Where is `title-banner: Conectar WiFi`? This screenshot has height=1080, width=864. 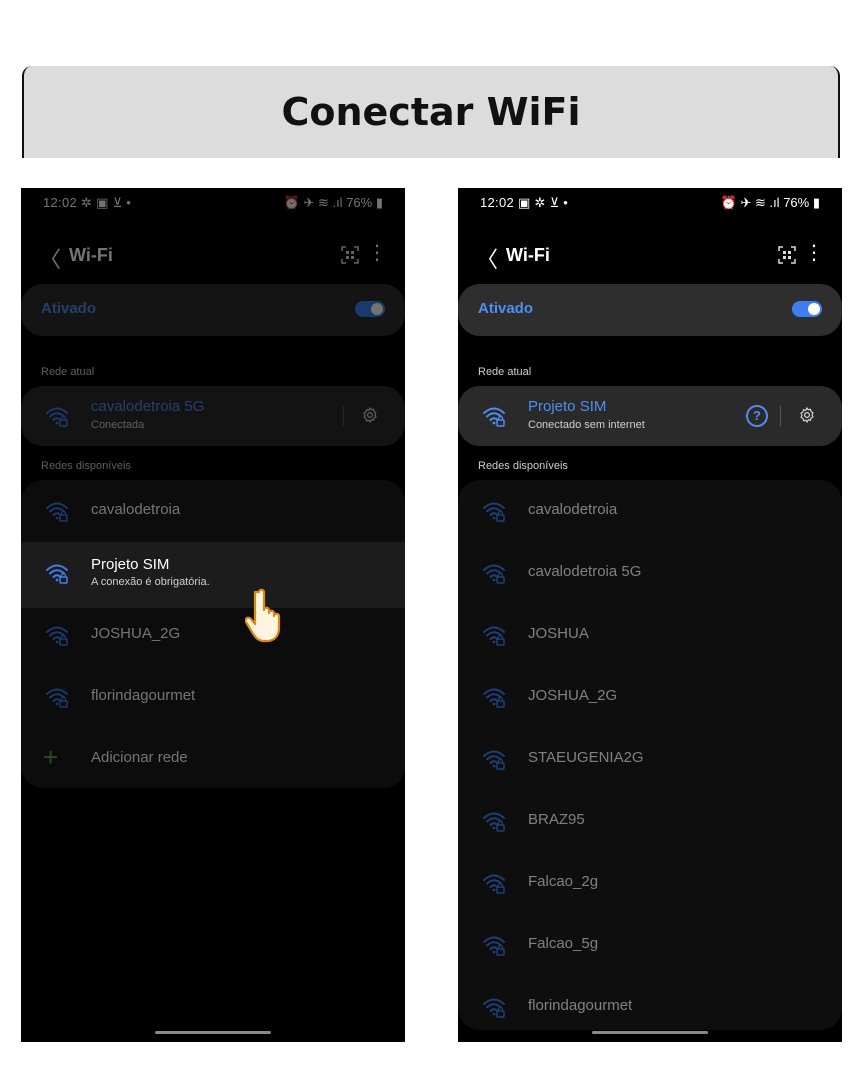 title-banner: Conectar WiFi is located at coordinates (431, 112).